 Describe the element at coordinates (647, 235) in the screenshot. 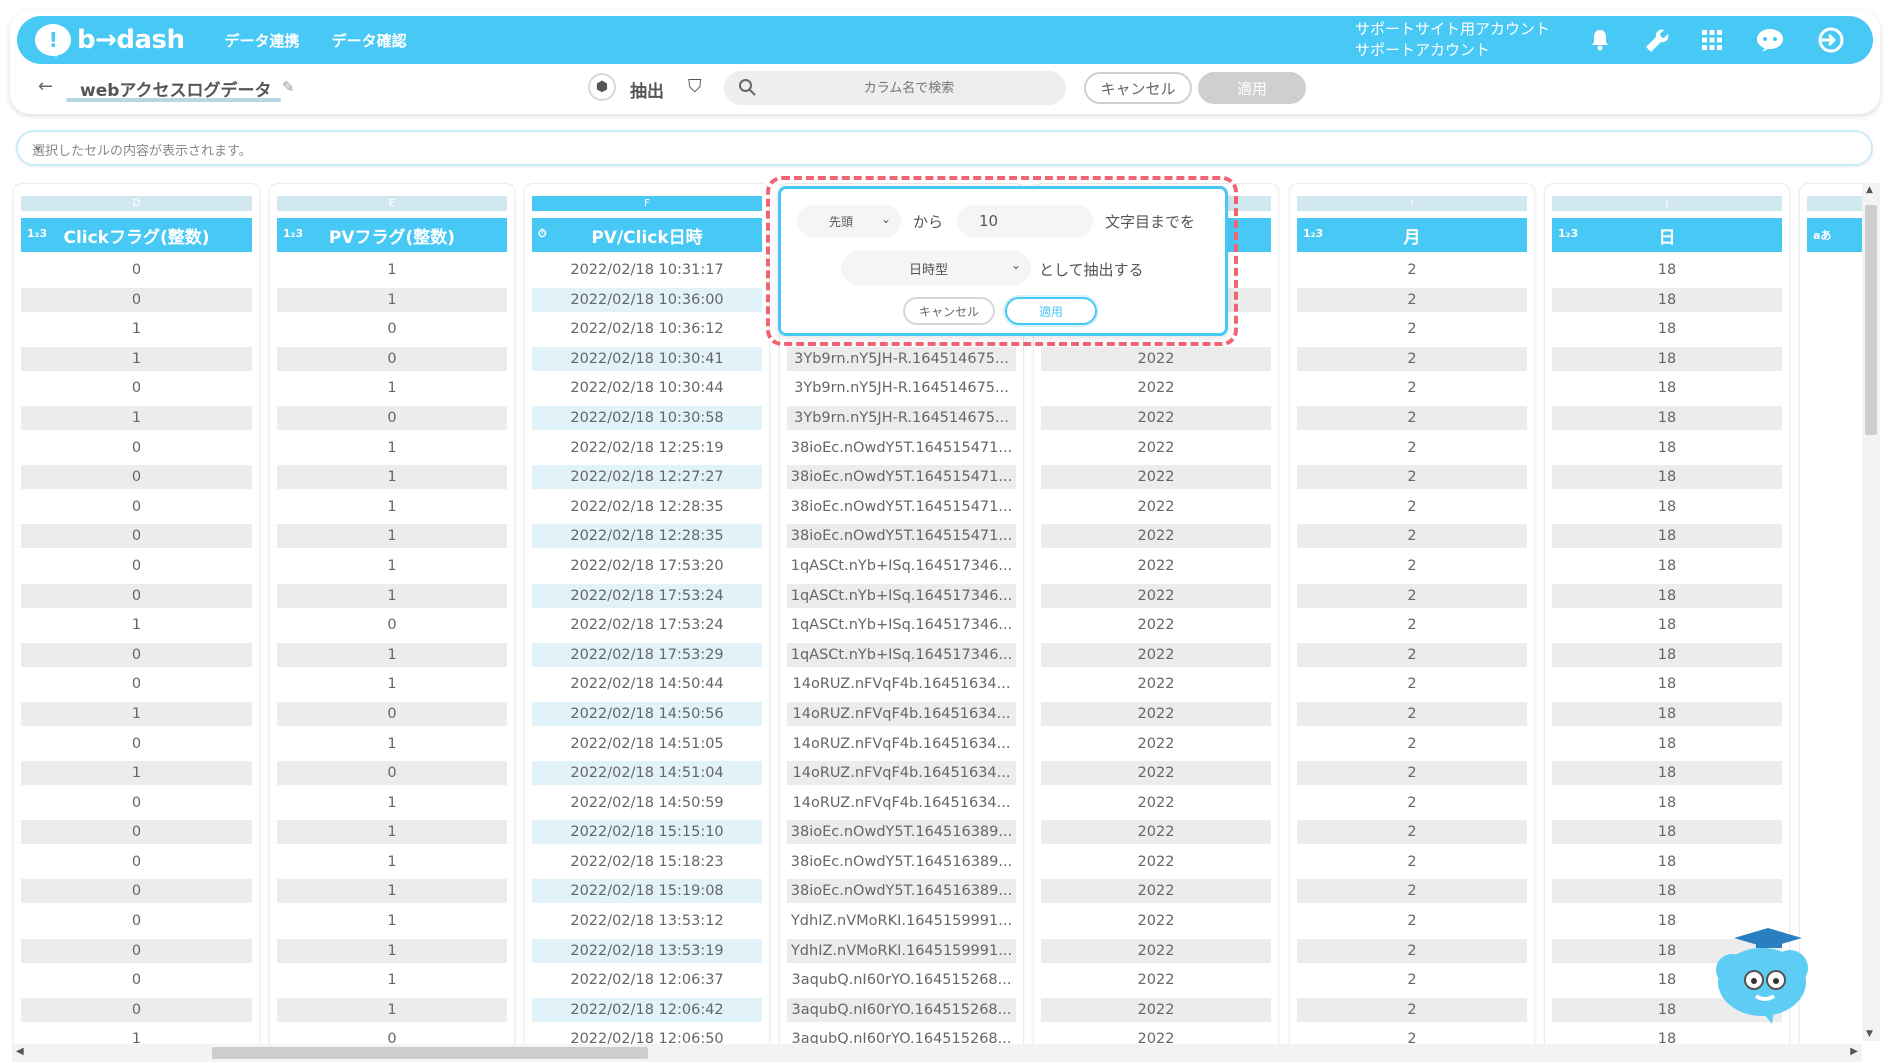

I see `column-header: ⏱ PV/Click日時` at that location.